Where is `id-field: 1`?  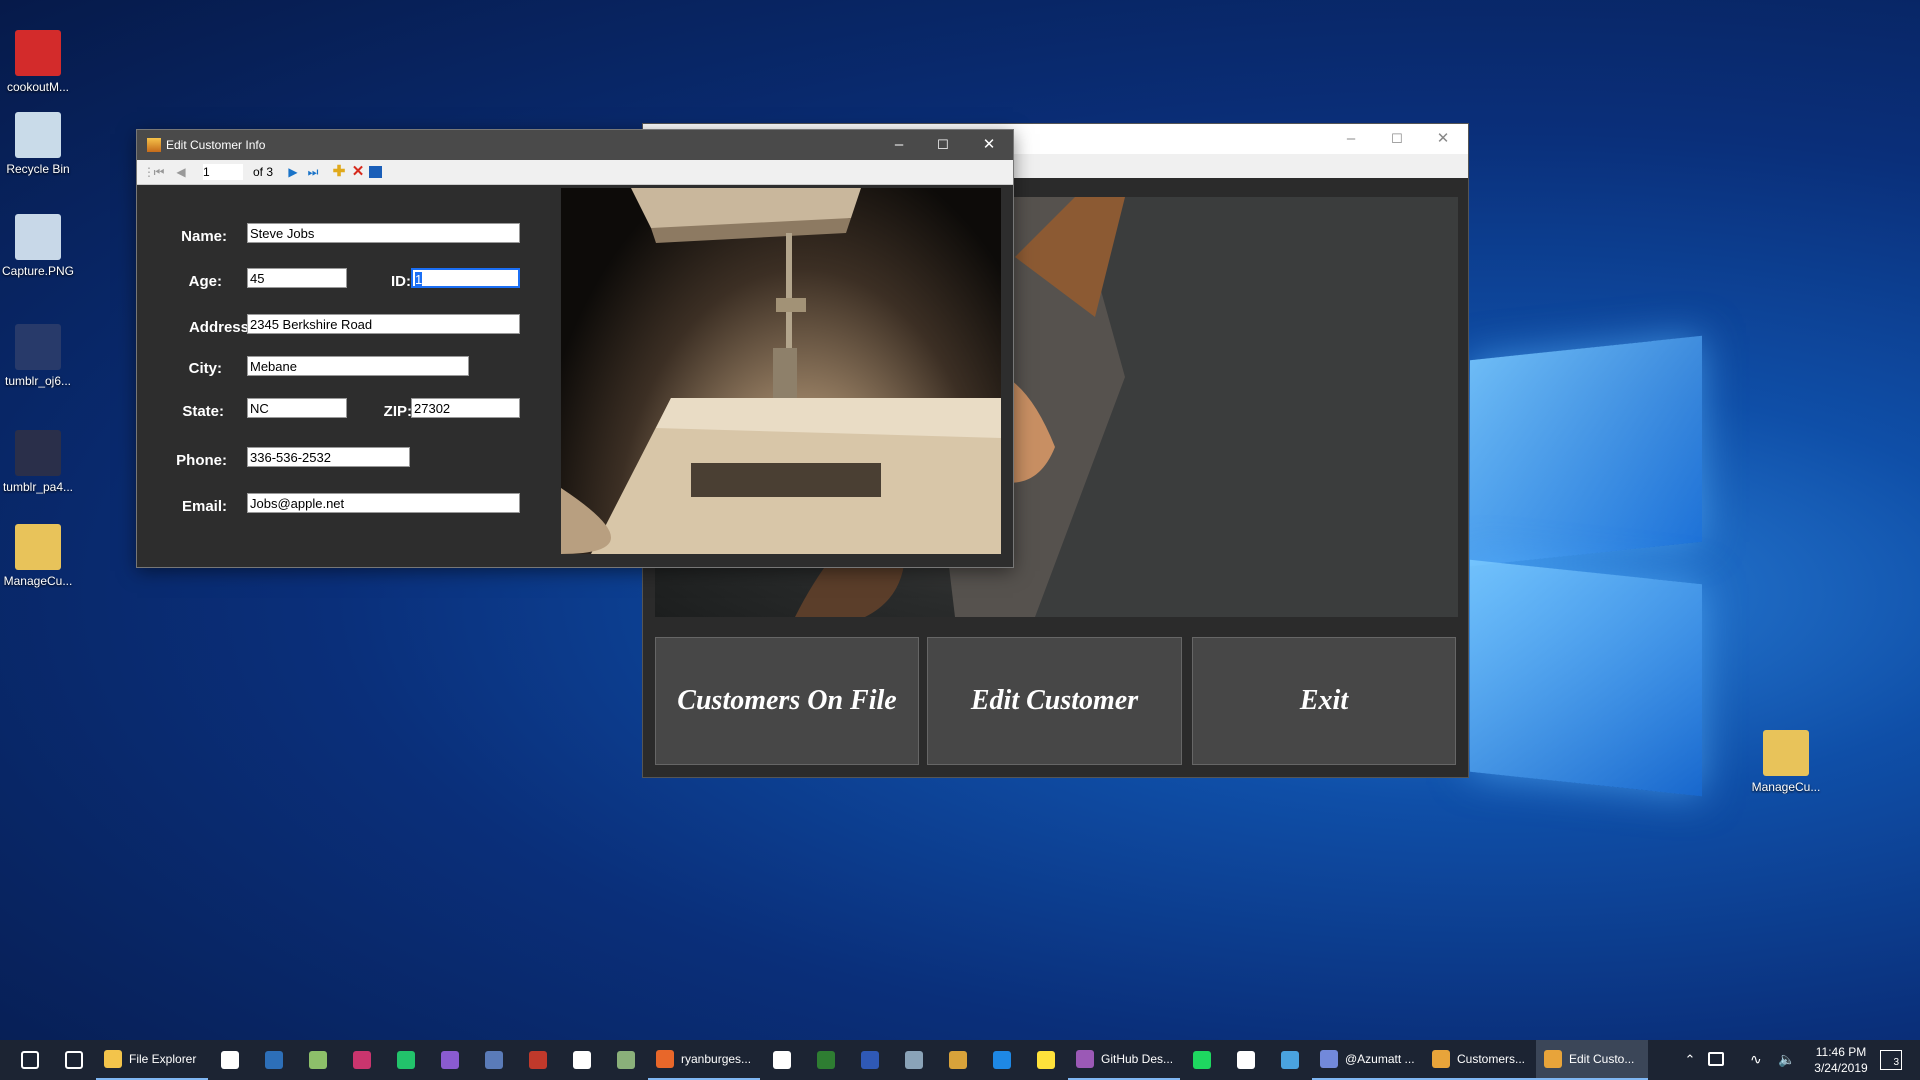 id-field: 1 is located at coordinates (465, 278).